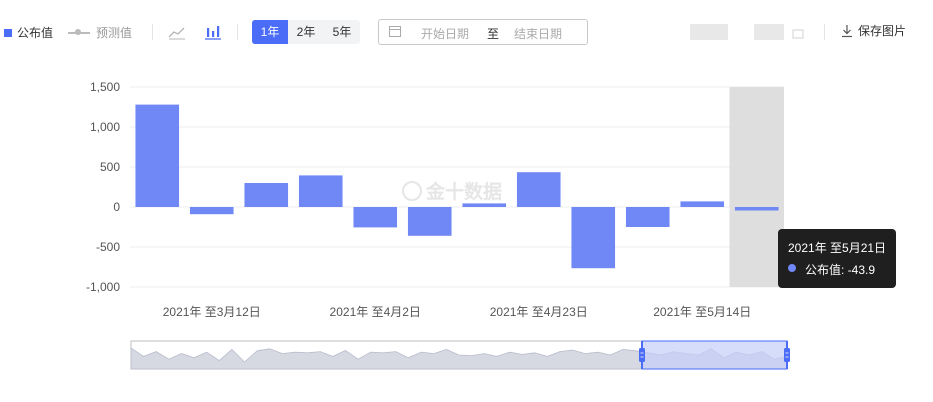 The image size is (933, 402). I want to click on y-tick-label: 500, so click(110, 167).